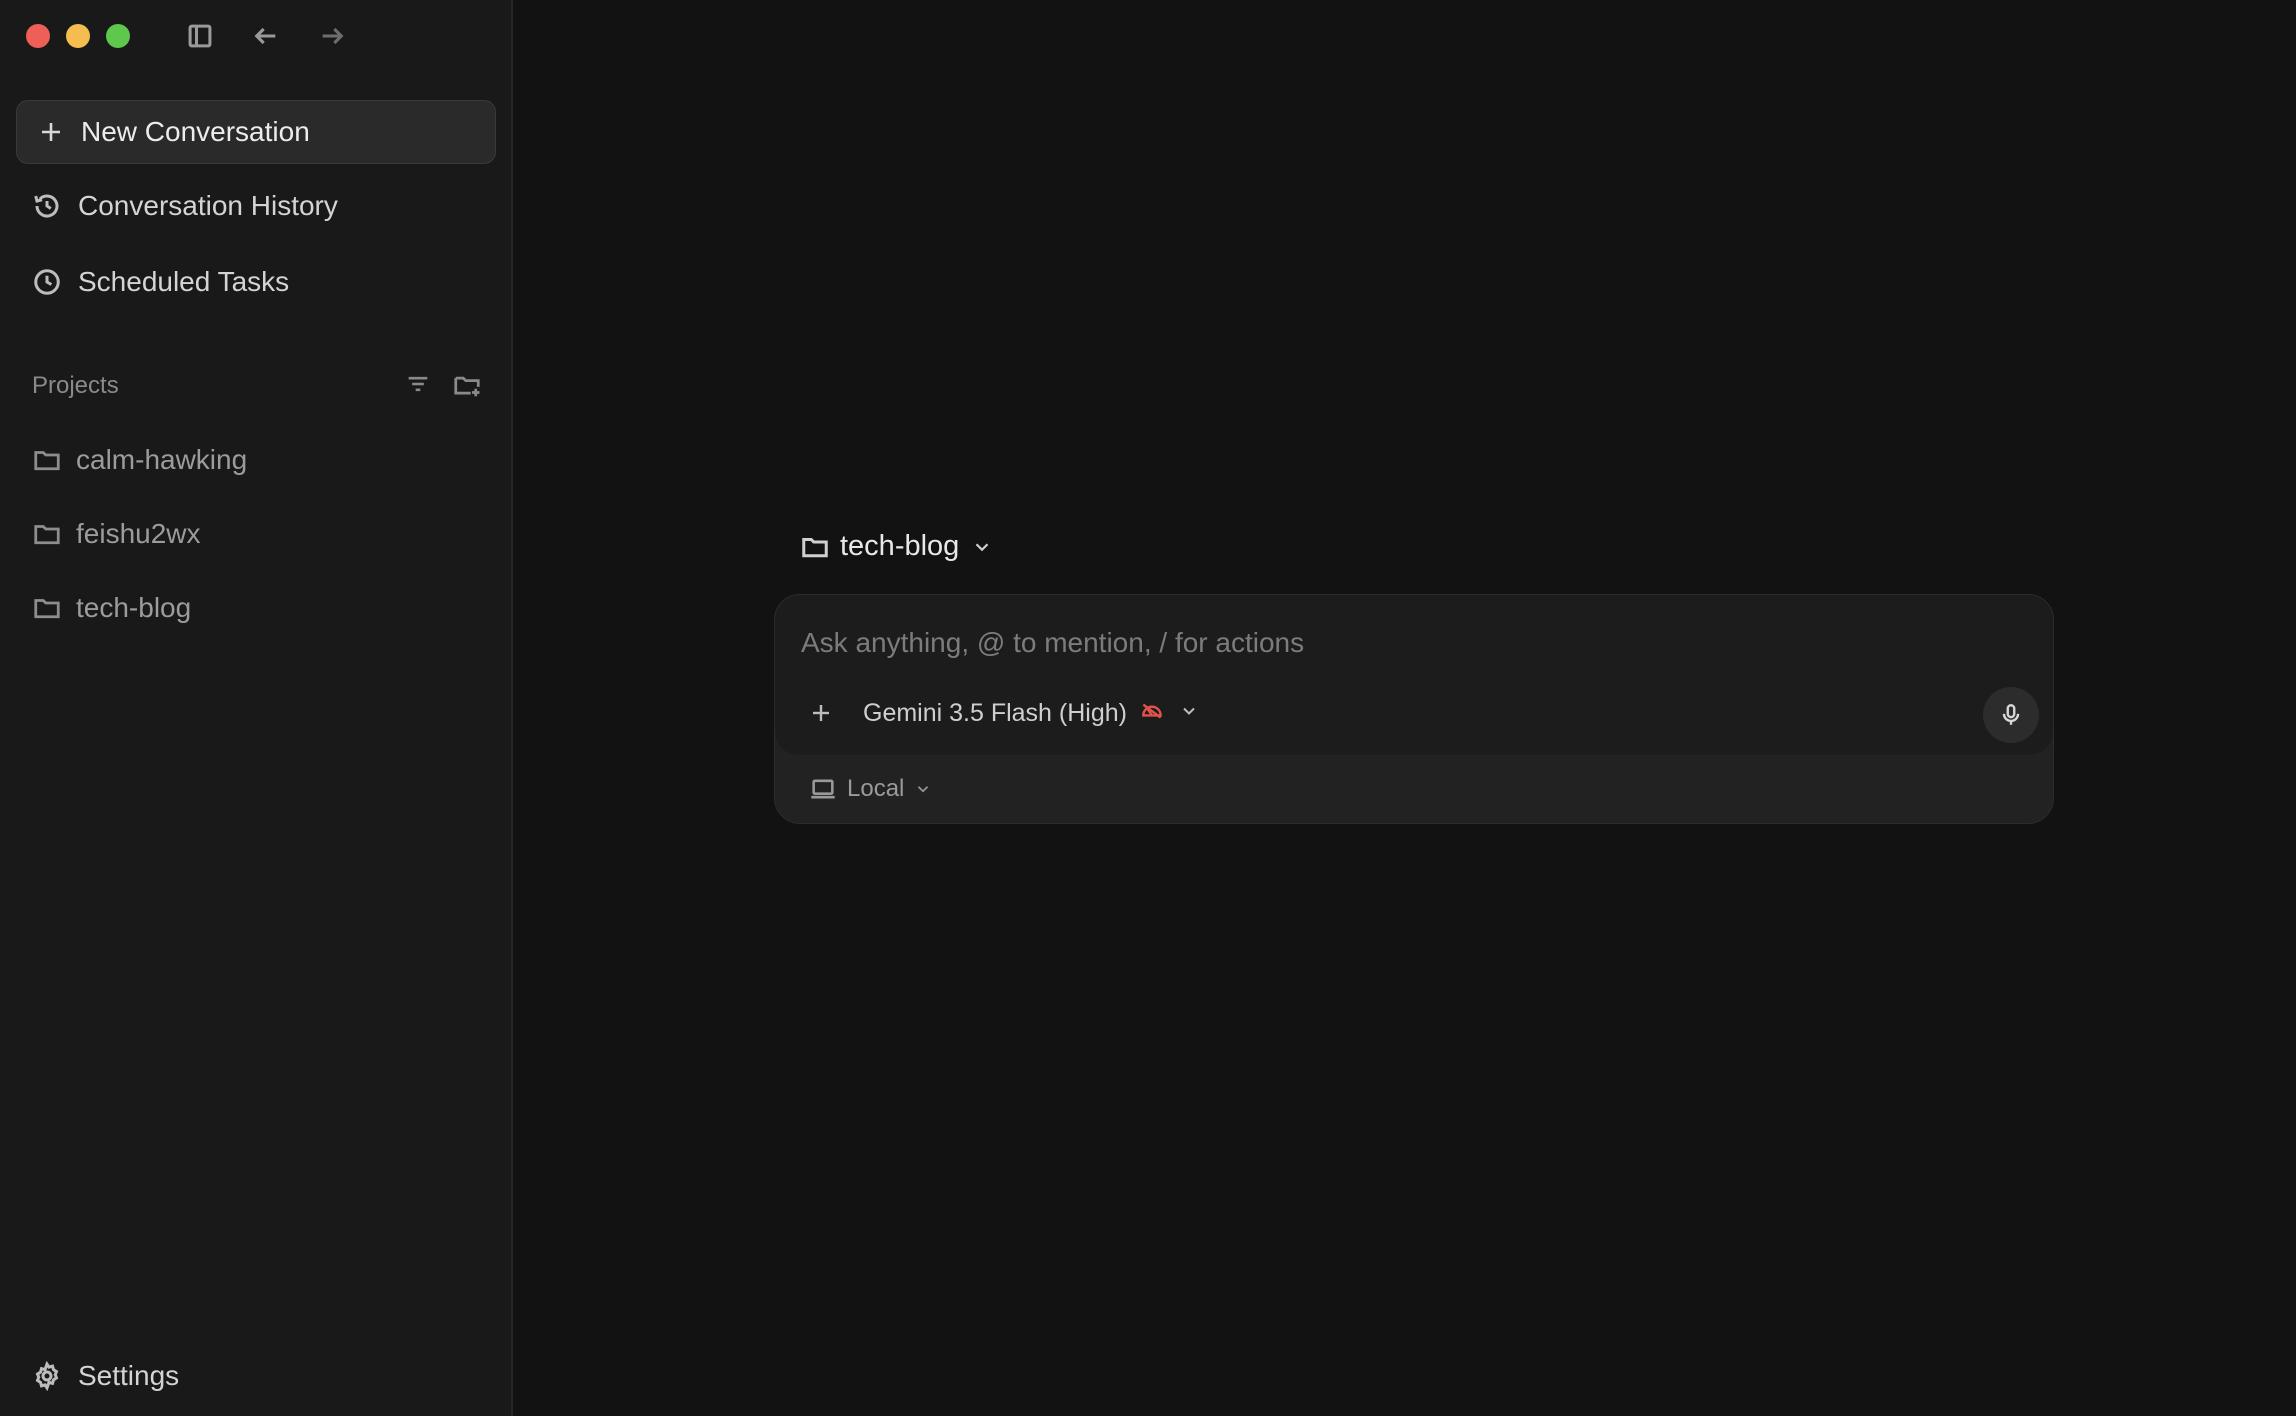 This screenshot has height=1416, width=2296. Describe the element at coordinates (162, 459) in the screenshot. I see `project-name: calm-hawking` at that location.